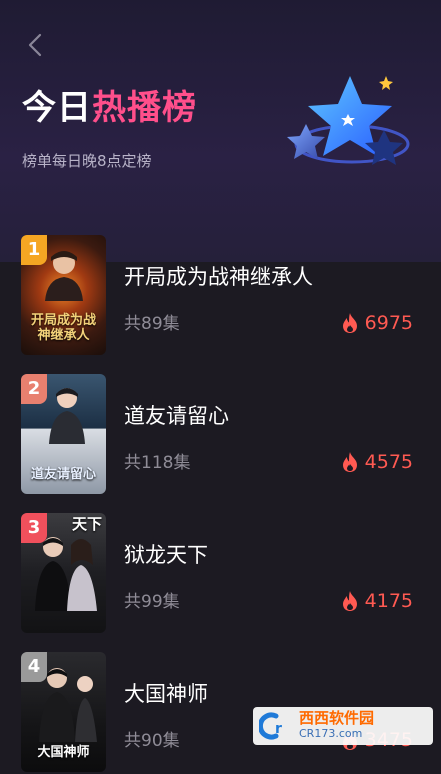  Describe the element at coordinates (34, 528) in the screenshot. I see `rank-badge: 3` at that location.